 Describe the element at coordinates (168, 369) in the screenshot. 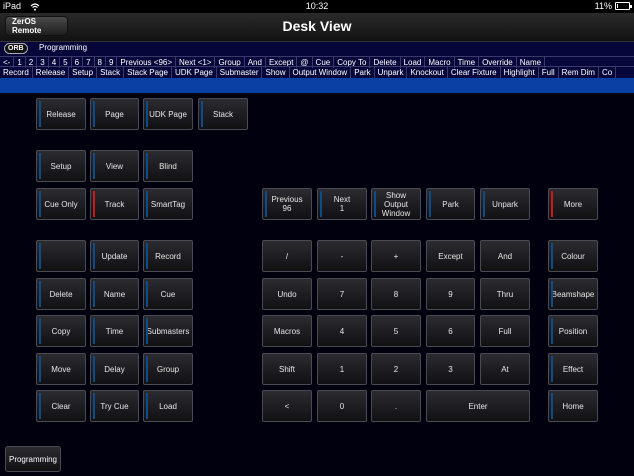

I see `group-key: Group` at that location.